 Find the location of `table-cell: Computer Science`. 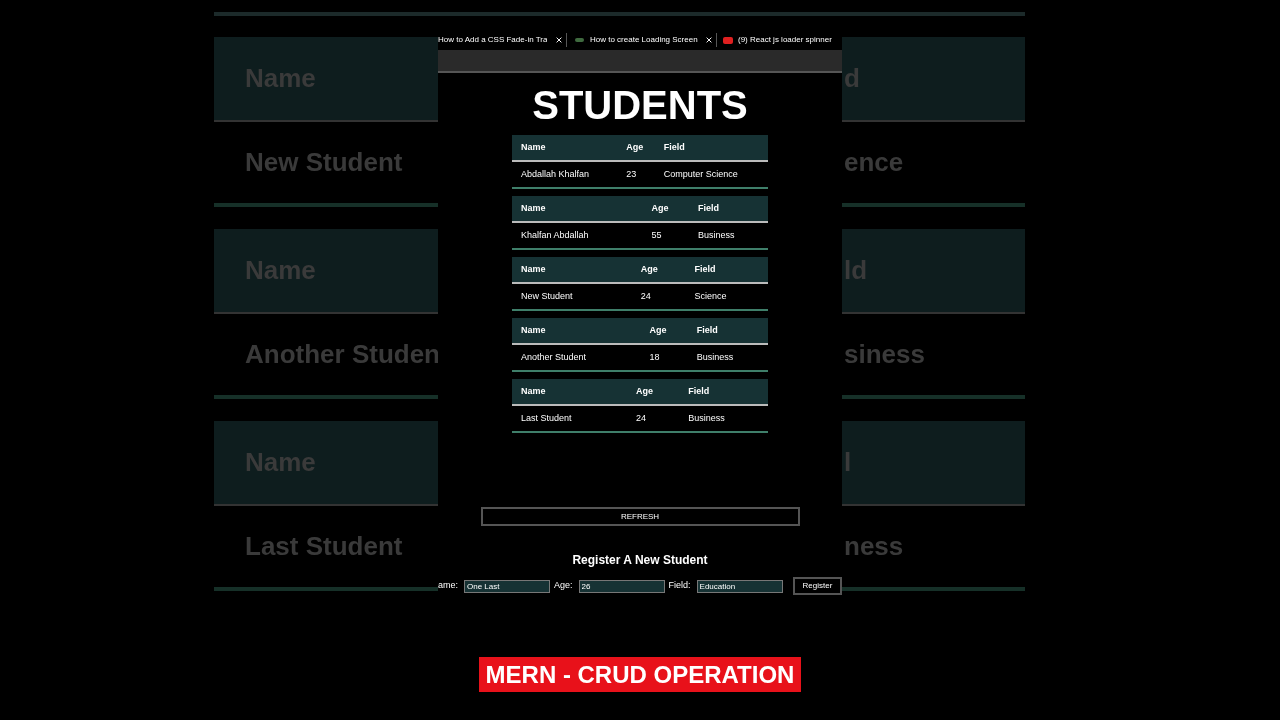

table-cell: Computer Science is located at coordinates (711, 174).